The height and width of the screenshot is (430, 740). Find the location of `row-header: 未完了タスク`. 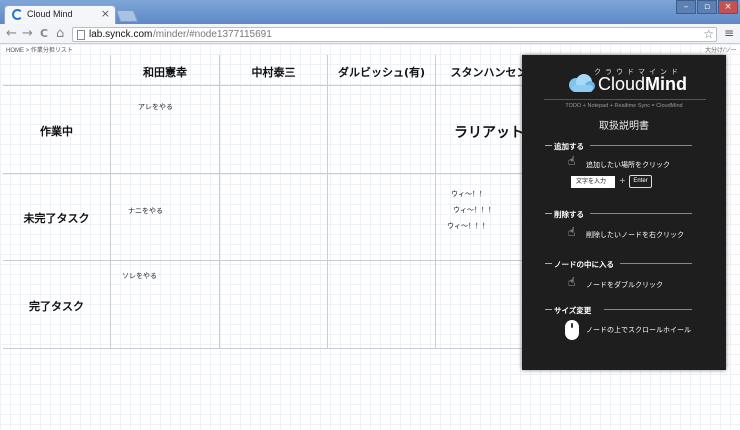

row-header: 未完了タスク is located at coordinates (57, 217).